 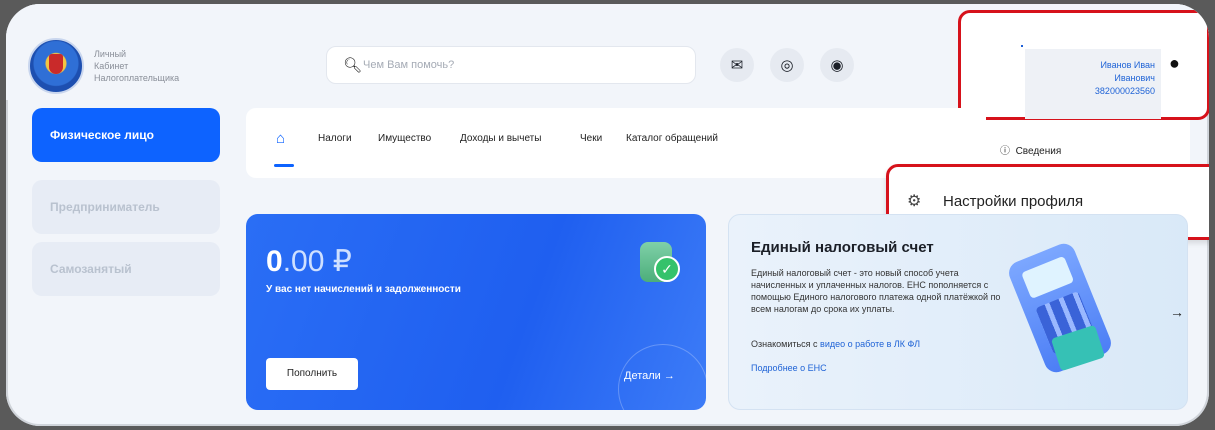 What do you see at coordinates (737, 65) in the screenshot?
I see `mail-icon: ✉` at bounding box center [737, 65].